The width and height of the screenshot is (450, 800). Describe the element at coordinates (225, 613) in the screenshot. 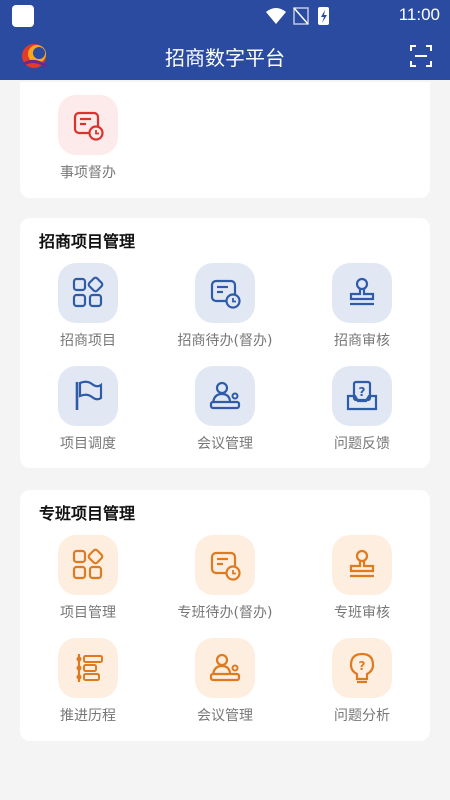

I see `item-label: 专班待办(督办)` at that location.